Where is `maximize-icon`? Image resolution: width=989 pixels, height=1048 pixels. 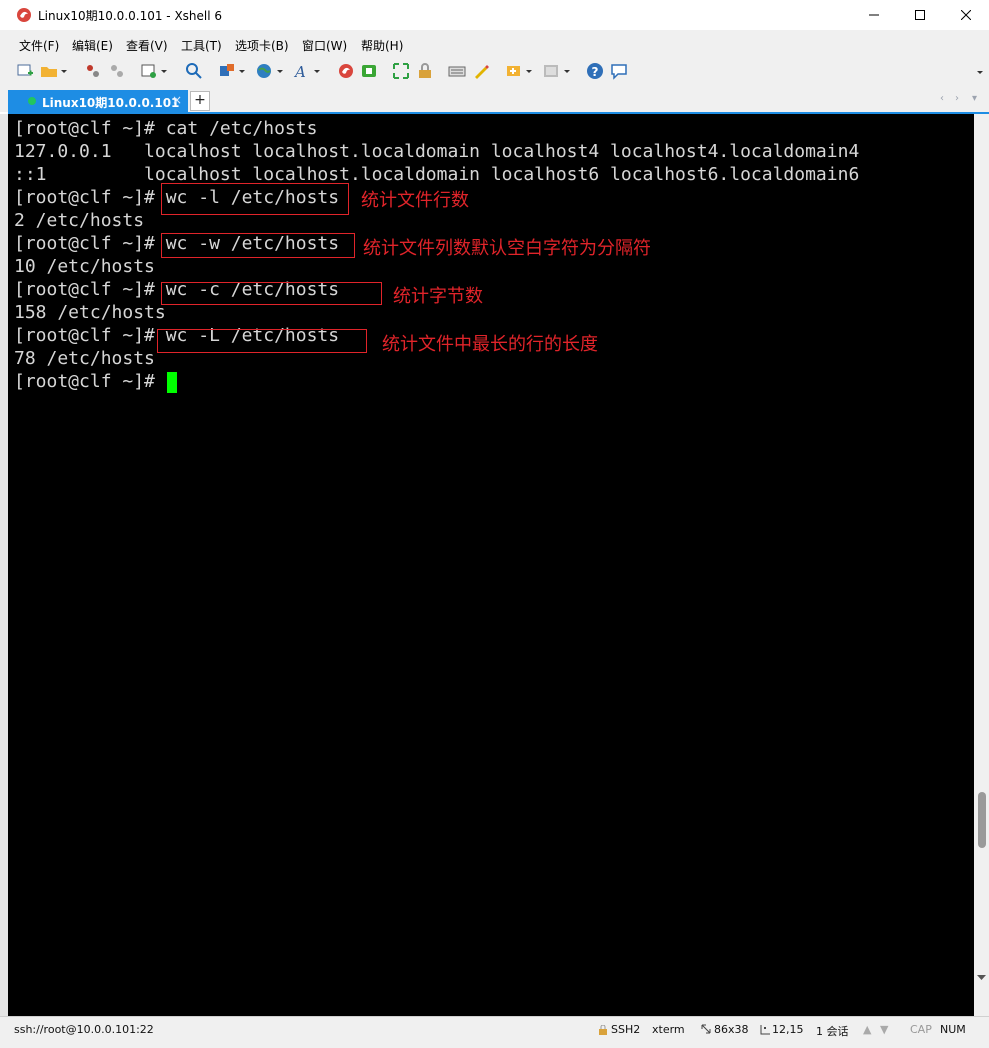
maximize-icon is located at coordinates (920, 15).